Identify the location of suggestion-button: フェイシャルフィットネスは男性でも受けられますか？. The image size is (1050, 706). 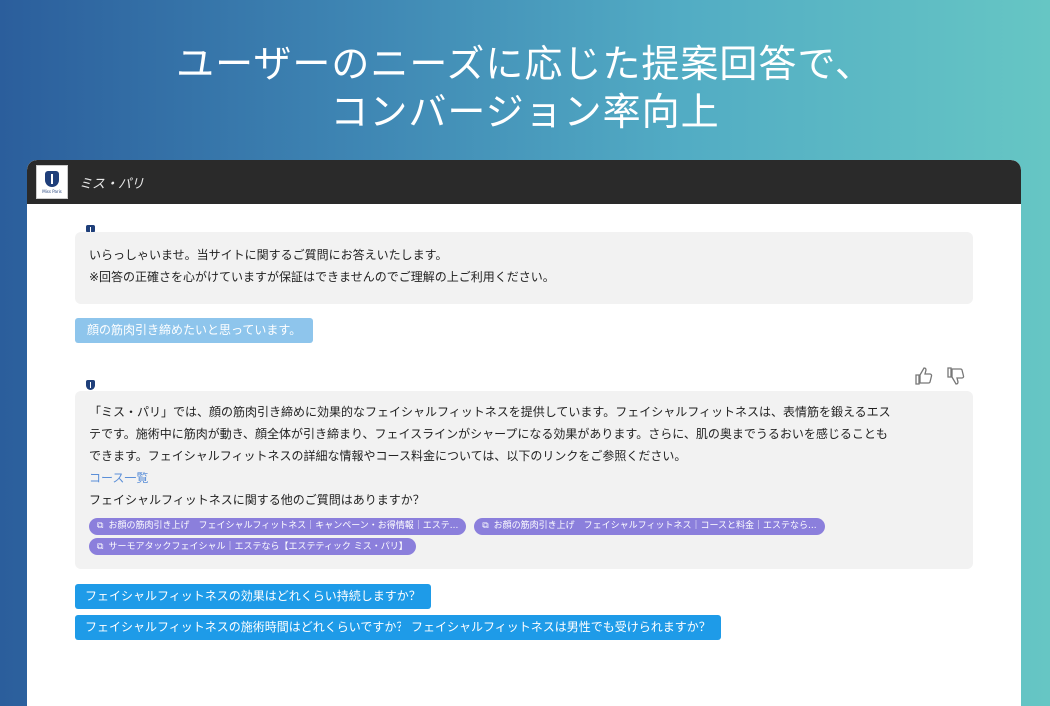
(561, 627).